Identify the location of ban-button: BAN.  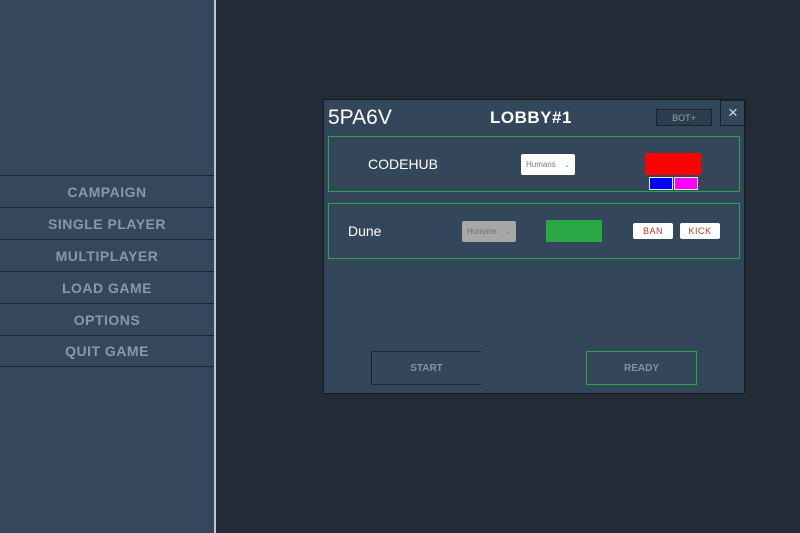
(653, 231).